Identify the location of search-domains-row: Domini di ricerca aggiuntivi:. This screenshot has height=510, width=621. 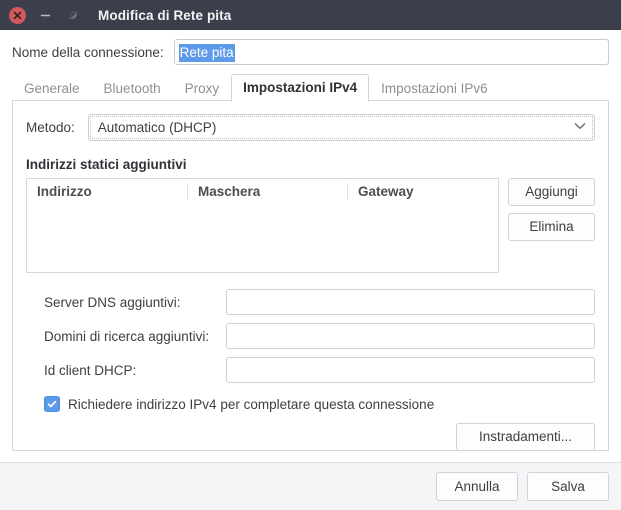
(310, 336).